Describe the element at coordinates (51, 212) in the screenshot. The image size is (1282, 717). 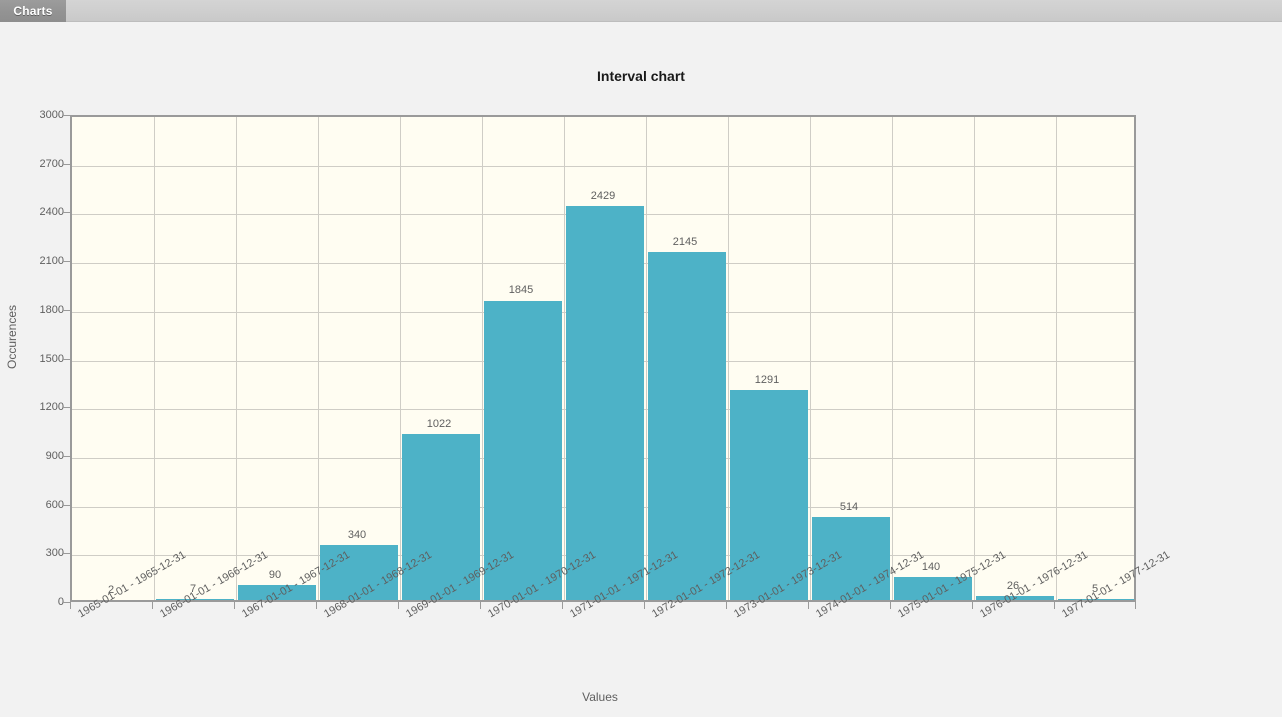
I see `y-axis-tick-label: 2400` at that location.